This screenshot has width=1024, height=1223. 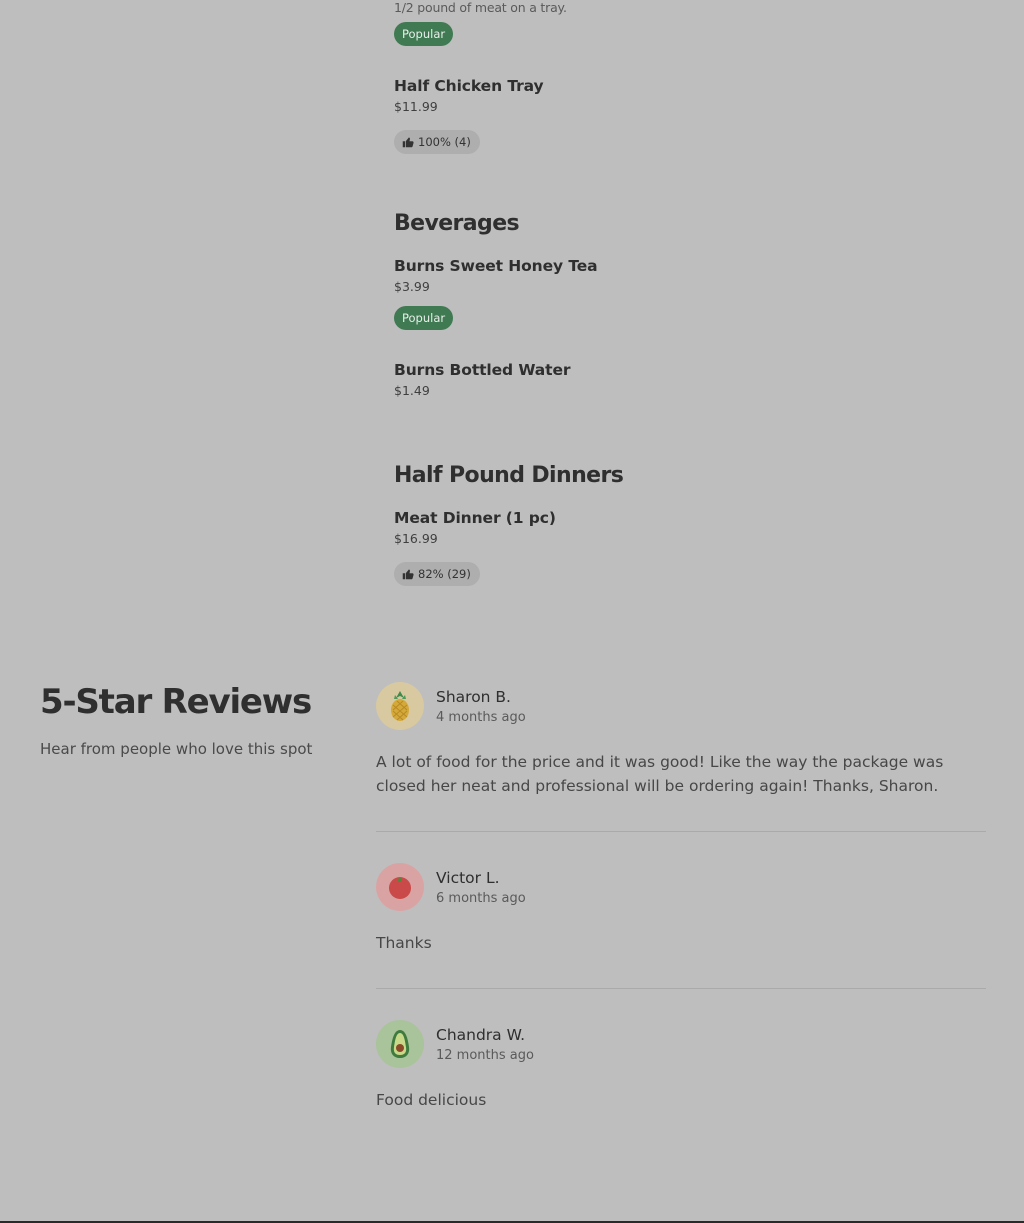 I want to click on rating-badge: 100% (4), so click(x=437, y=142).